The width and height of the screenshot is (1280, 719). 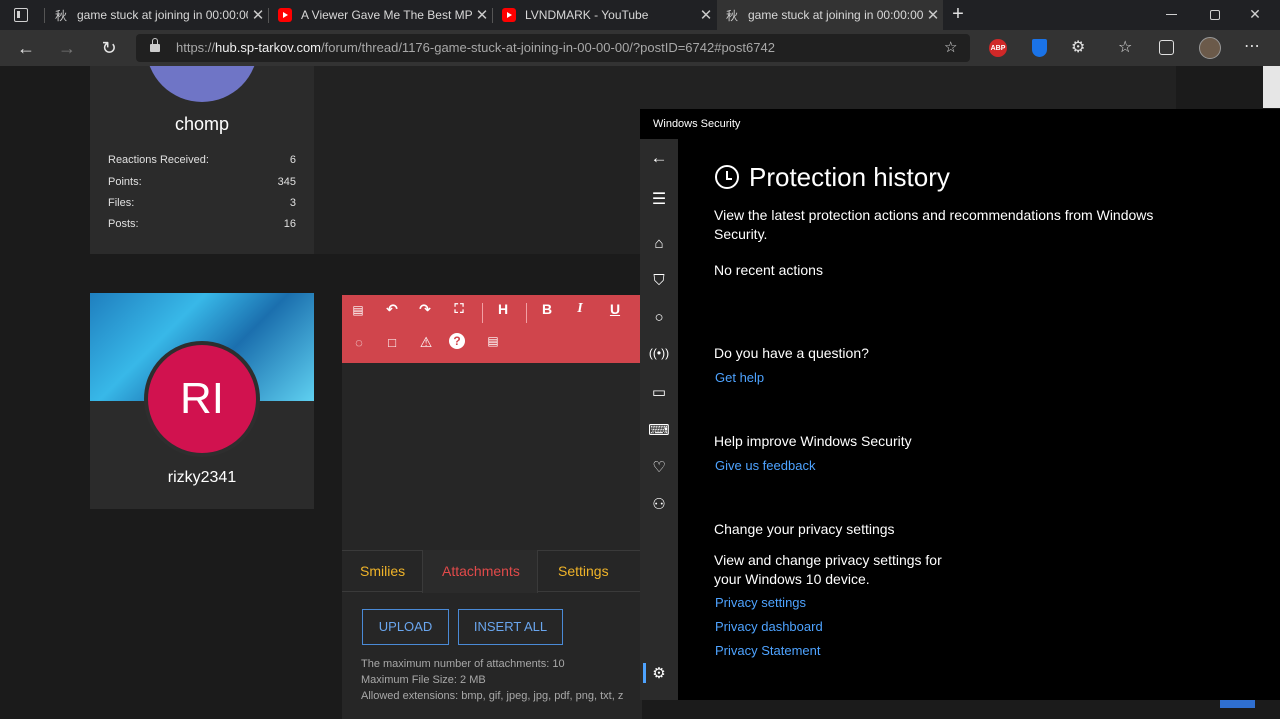 I want to click on shield-extension-icon, so click(x=1039, y=48).